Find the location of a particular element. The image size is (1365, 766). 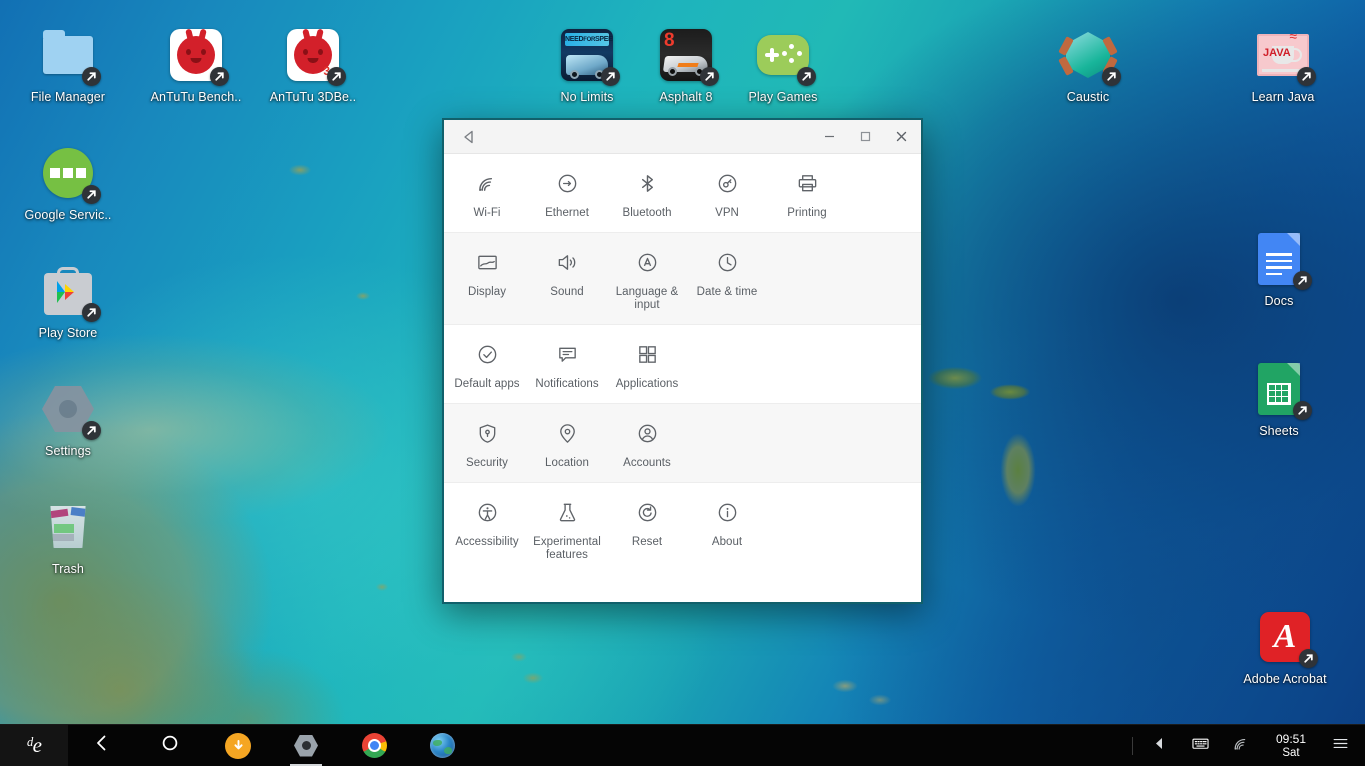

desktop-icon-label: Asphalt 8 is located at coordinates (686, 97).